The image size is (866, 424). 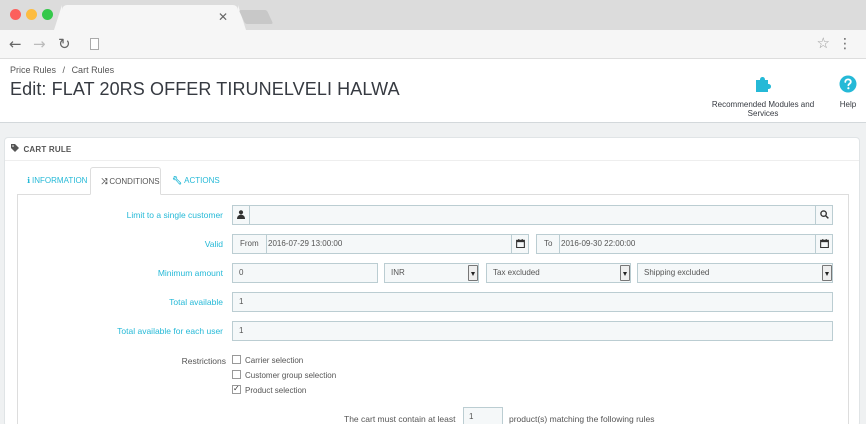 I want to click on total-per-user-input: 1, so click(x=532, y=331).